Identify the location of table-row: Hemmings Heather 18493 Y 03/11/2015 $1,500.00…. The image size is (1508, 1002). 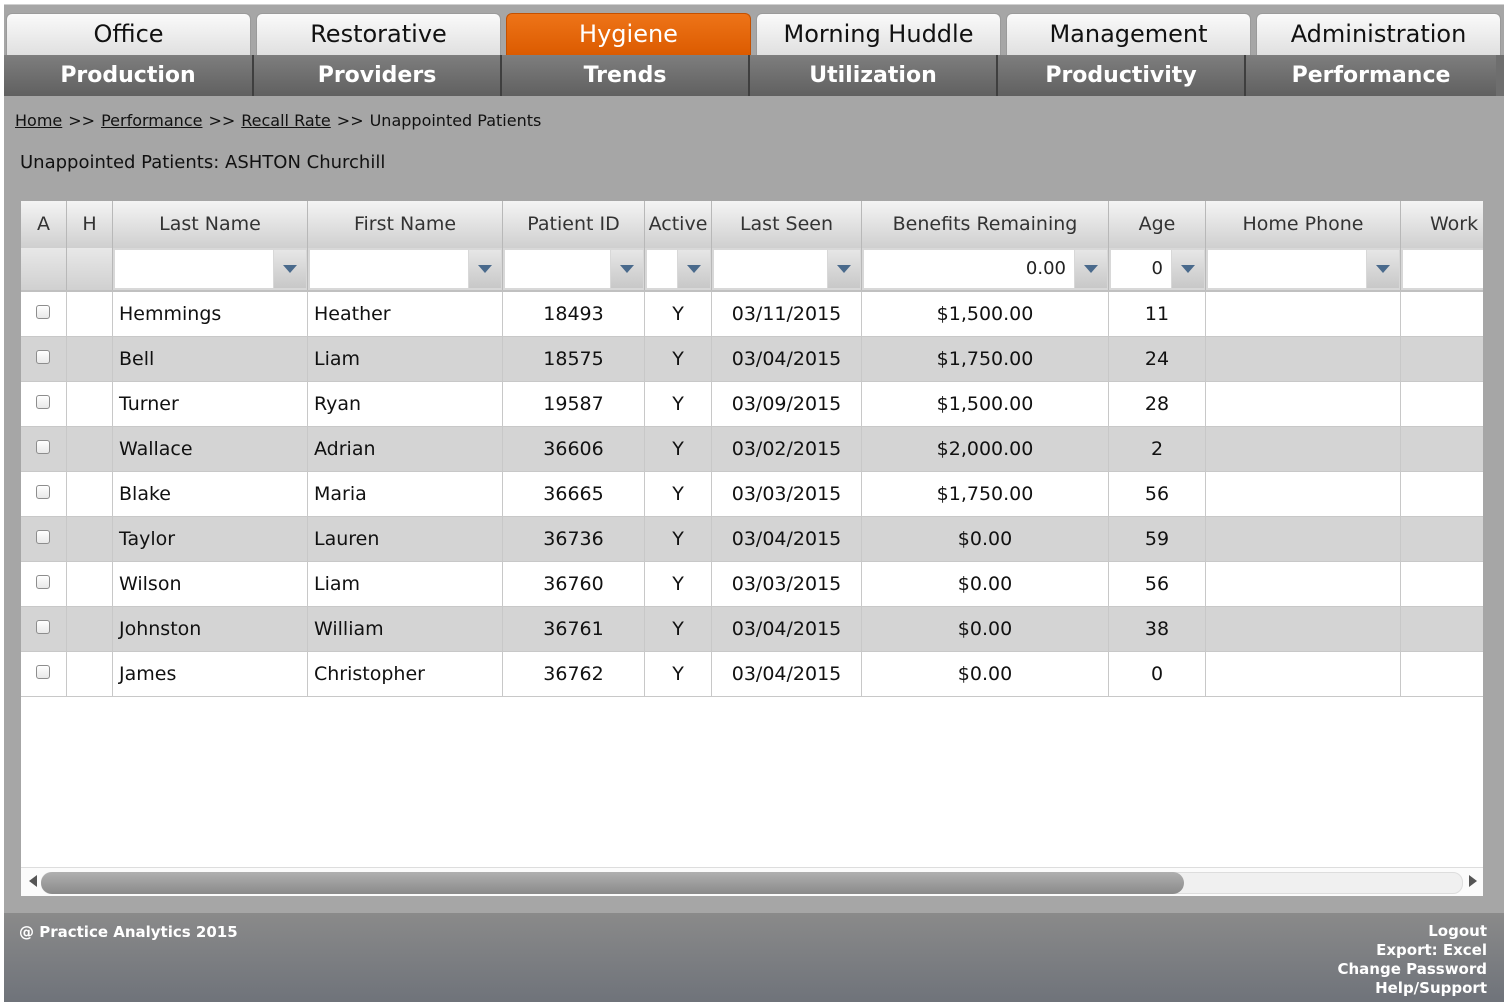
(752, 314).